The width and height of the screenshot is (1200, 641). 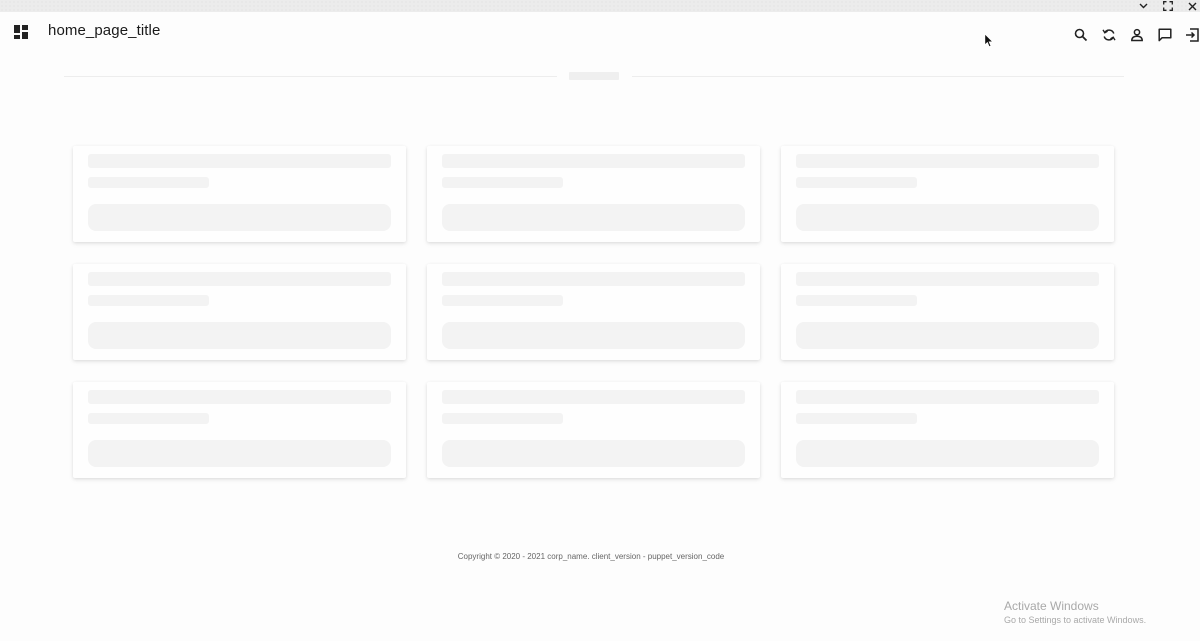 I want to click on window-chrome, so click(x=600, y=6).